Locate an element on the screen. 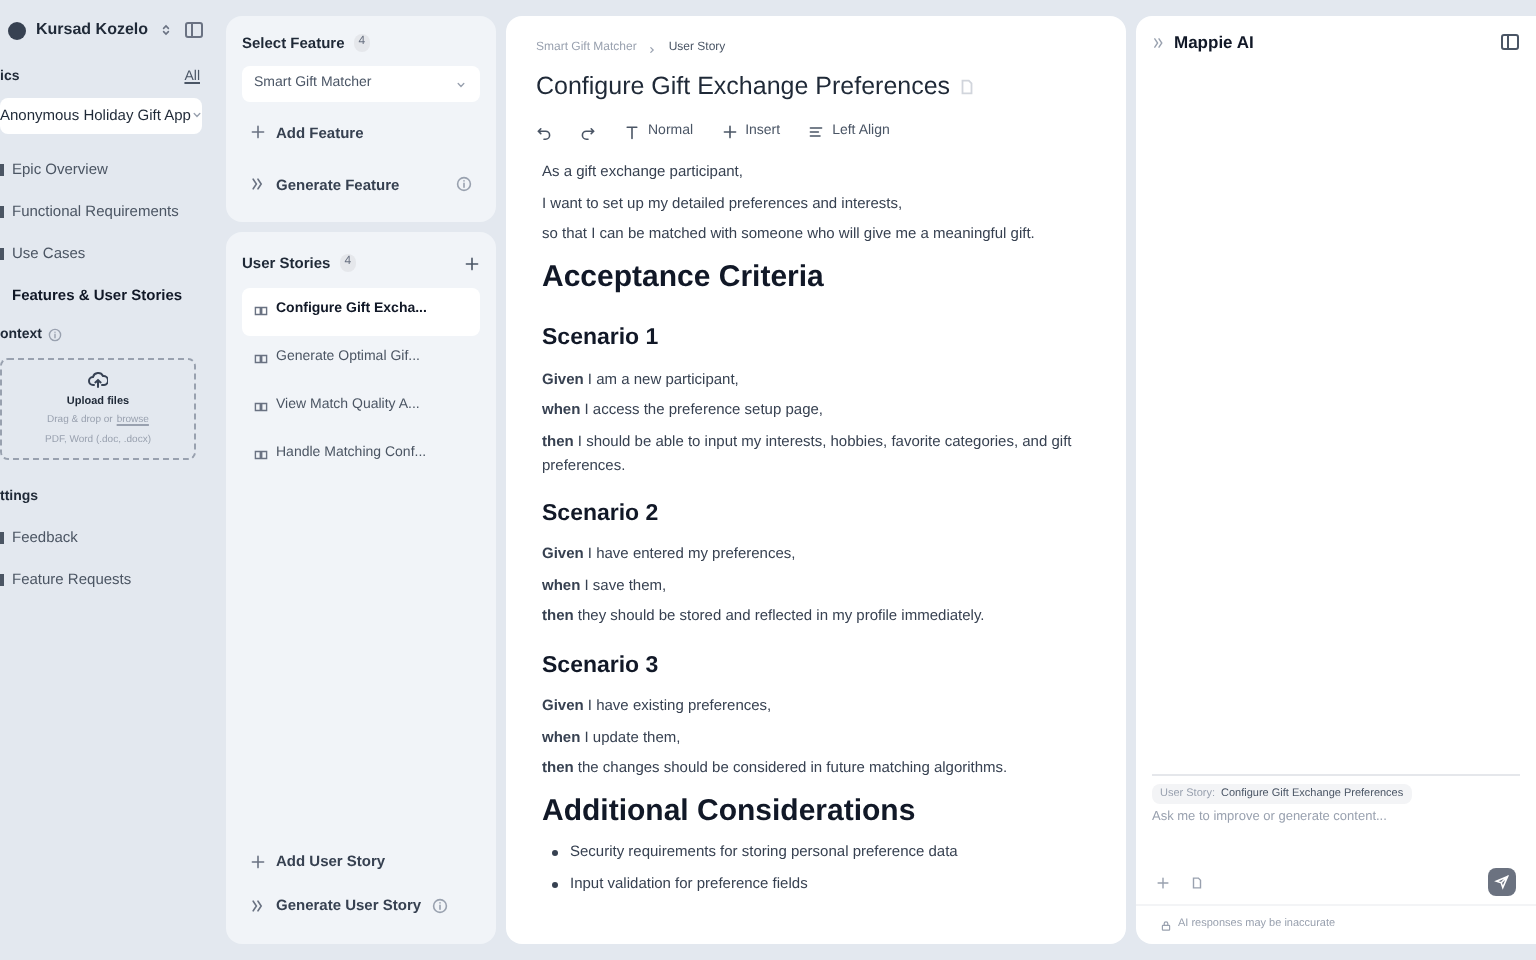 The height and width of the screenshot is (960, 1536). undo-icon is located at coordinates (544, 132).